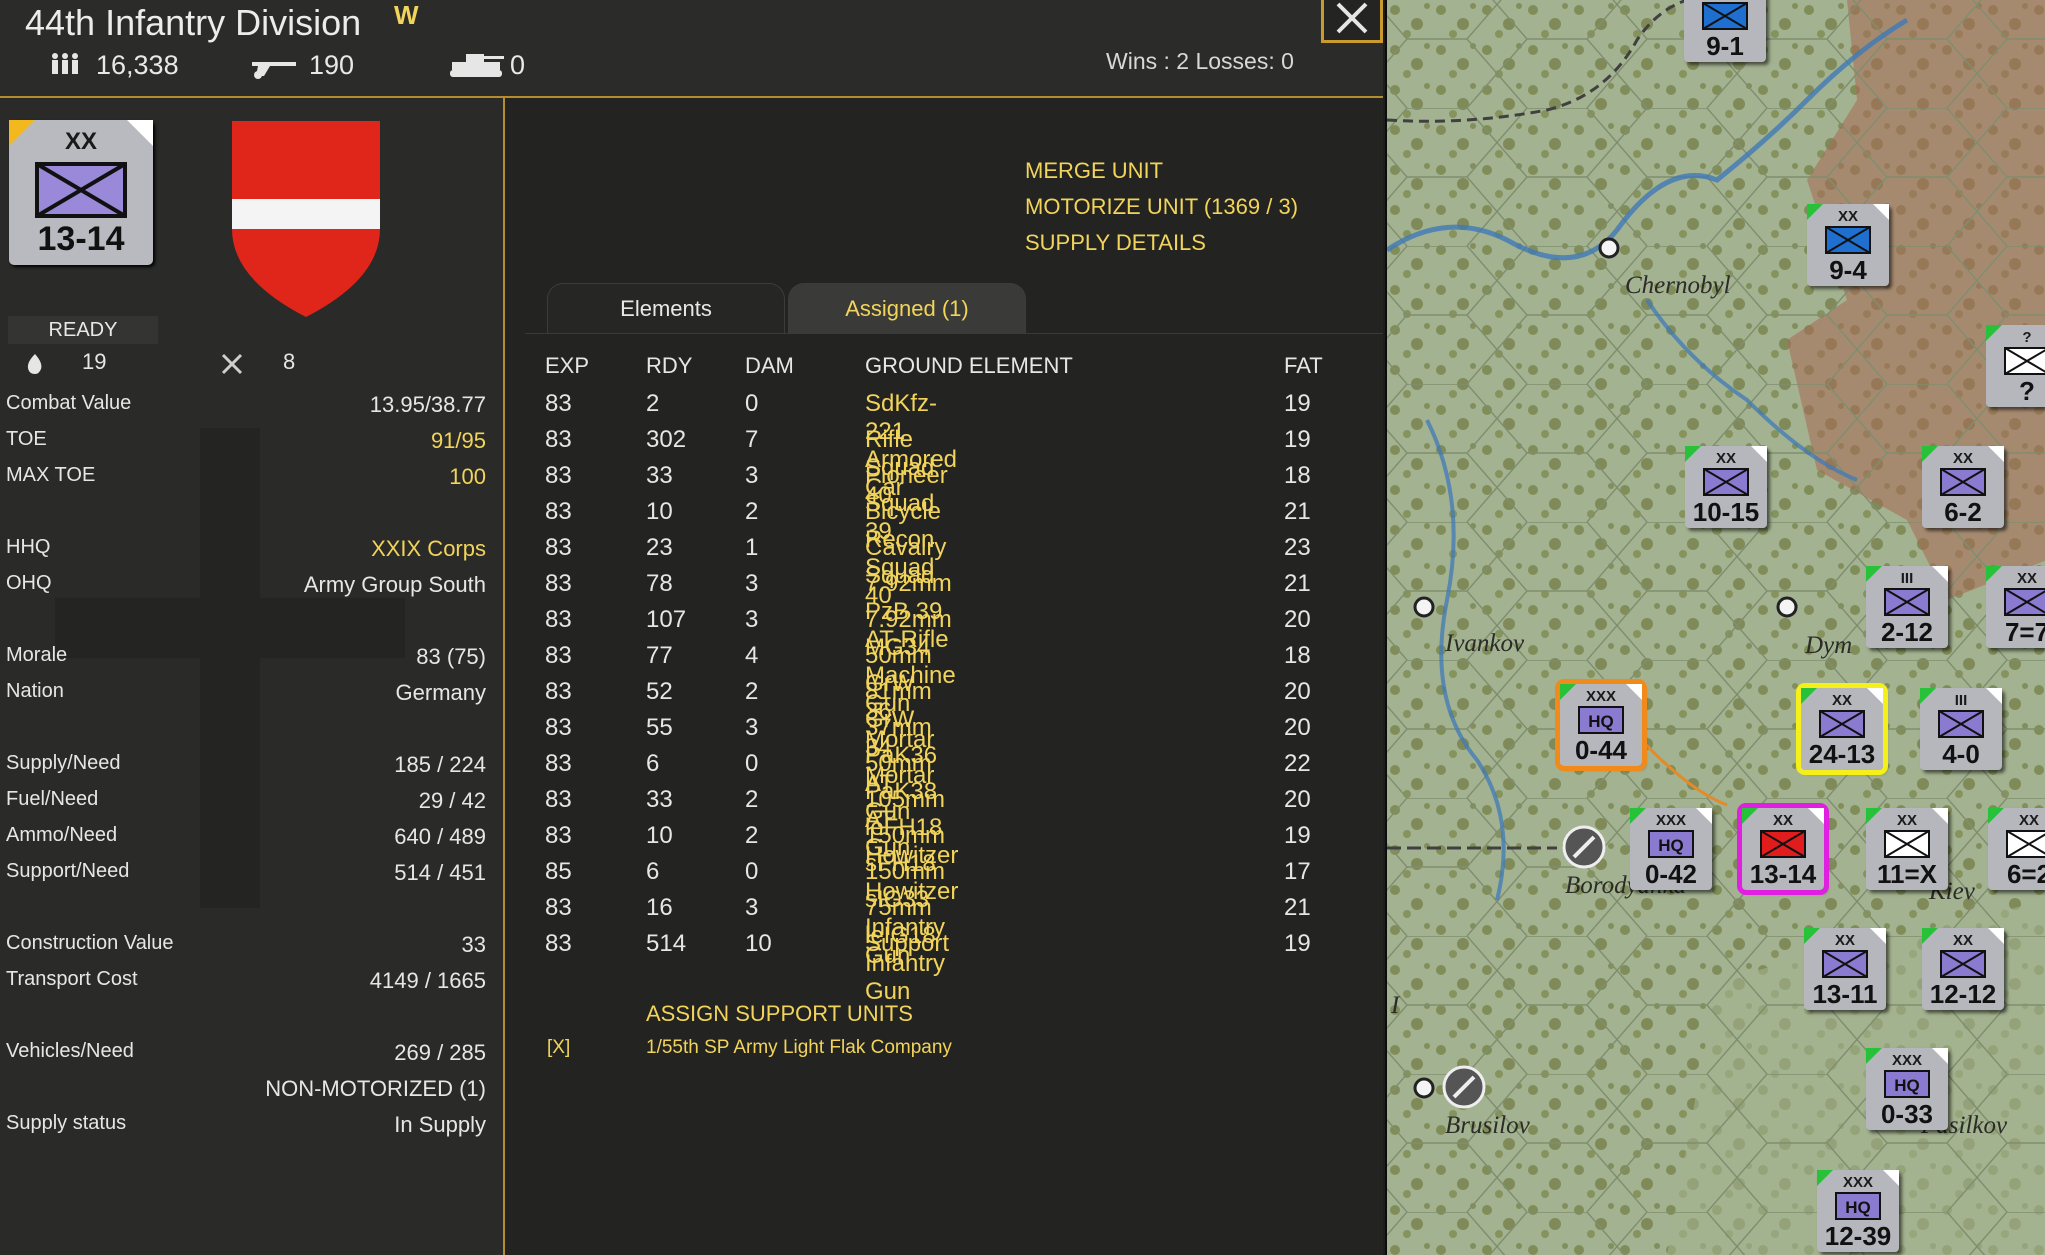 This screenshot has width=2045, height=1255. I want to click on close-button, so click(1352, 21).